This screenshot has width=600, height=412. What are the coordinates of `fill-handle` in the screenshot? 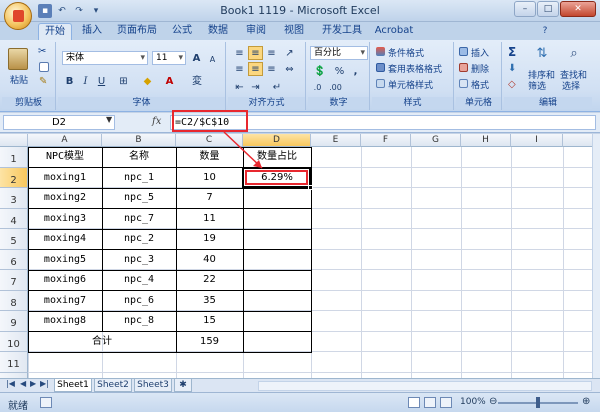 It's located at (310, 187).